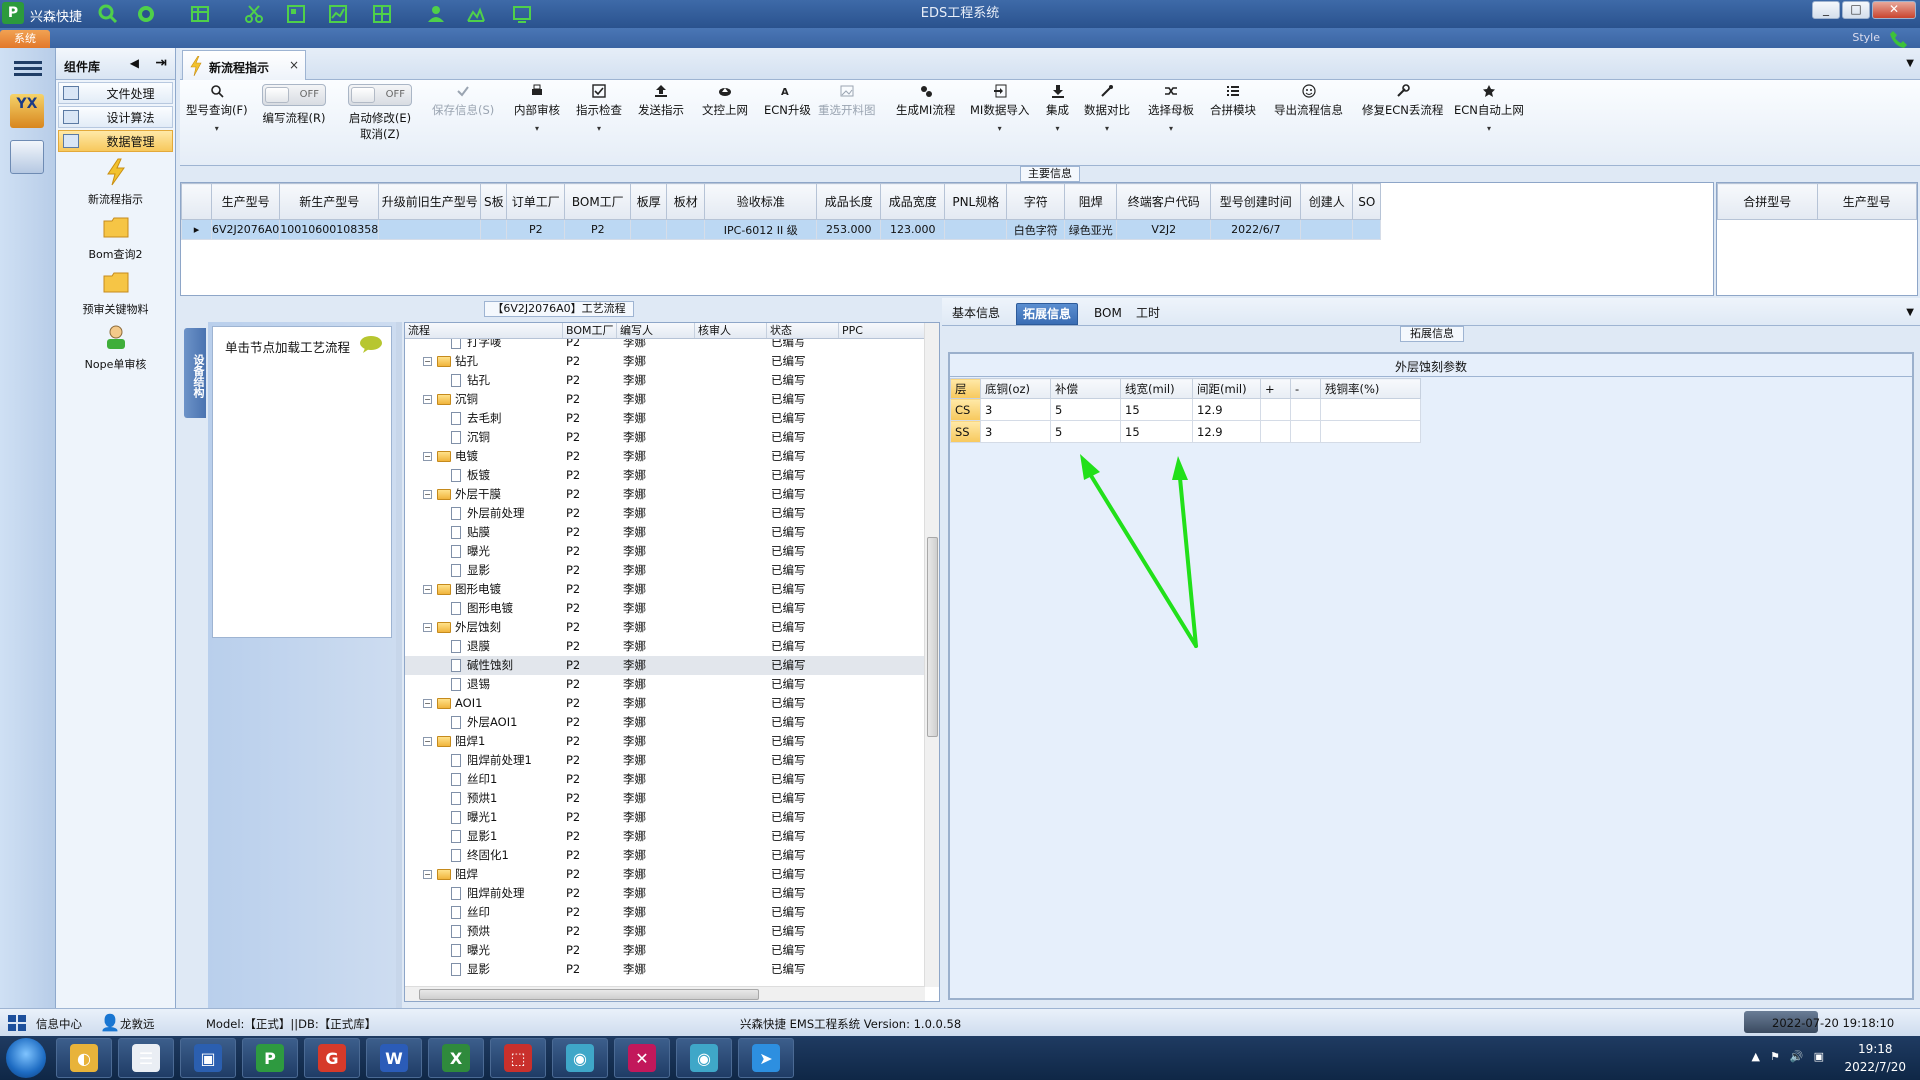 This screenshot has width=1920, height=1080. What do you see at coordinates (766, 1058) in the screenshot?
I see `taskbar-app-arrow: ➤` at bounding box center [766, 1058].